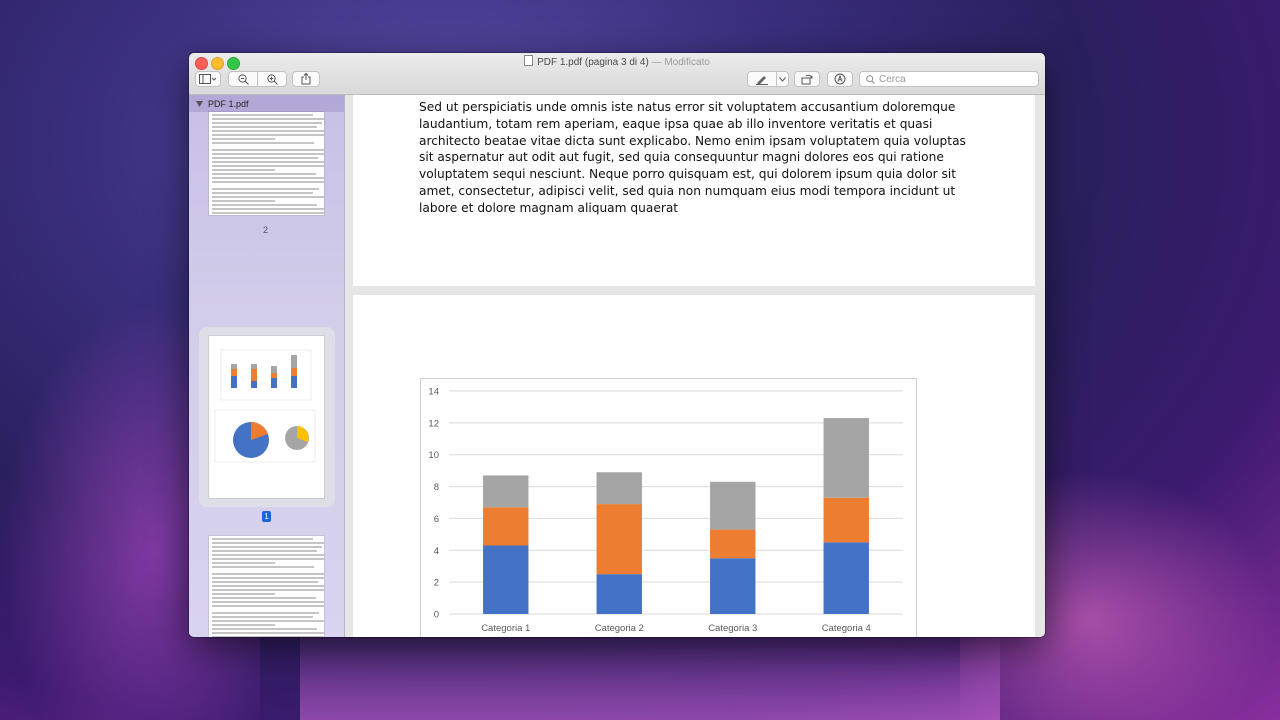 Image resolution: width=1280 pixels, height=720 pixels. I want to click on rotate-icon, so click(807, 79).